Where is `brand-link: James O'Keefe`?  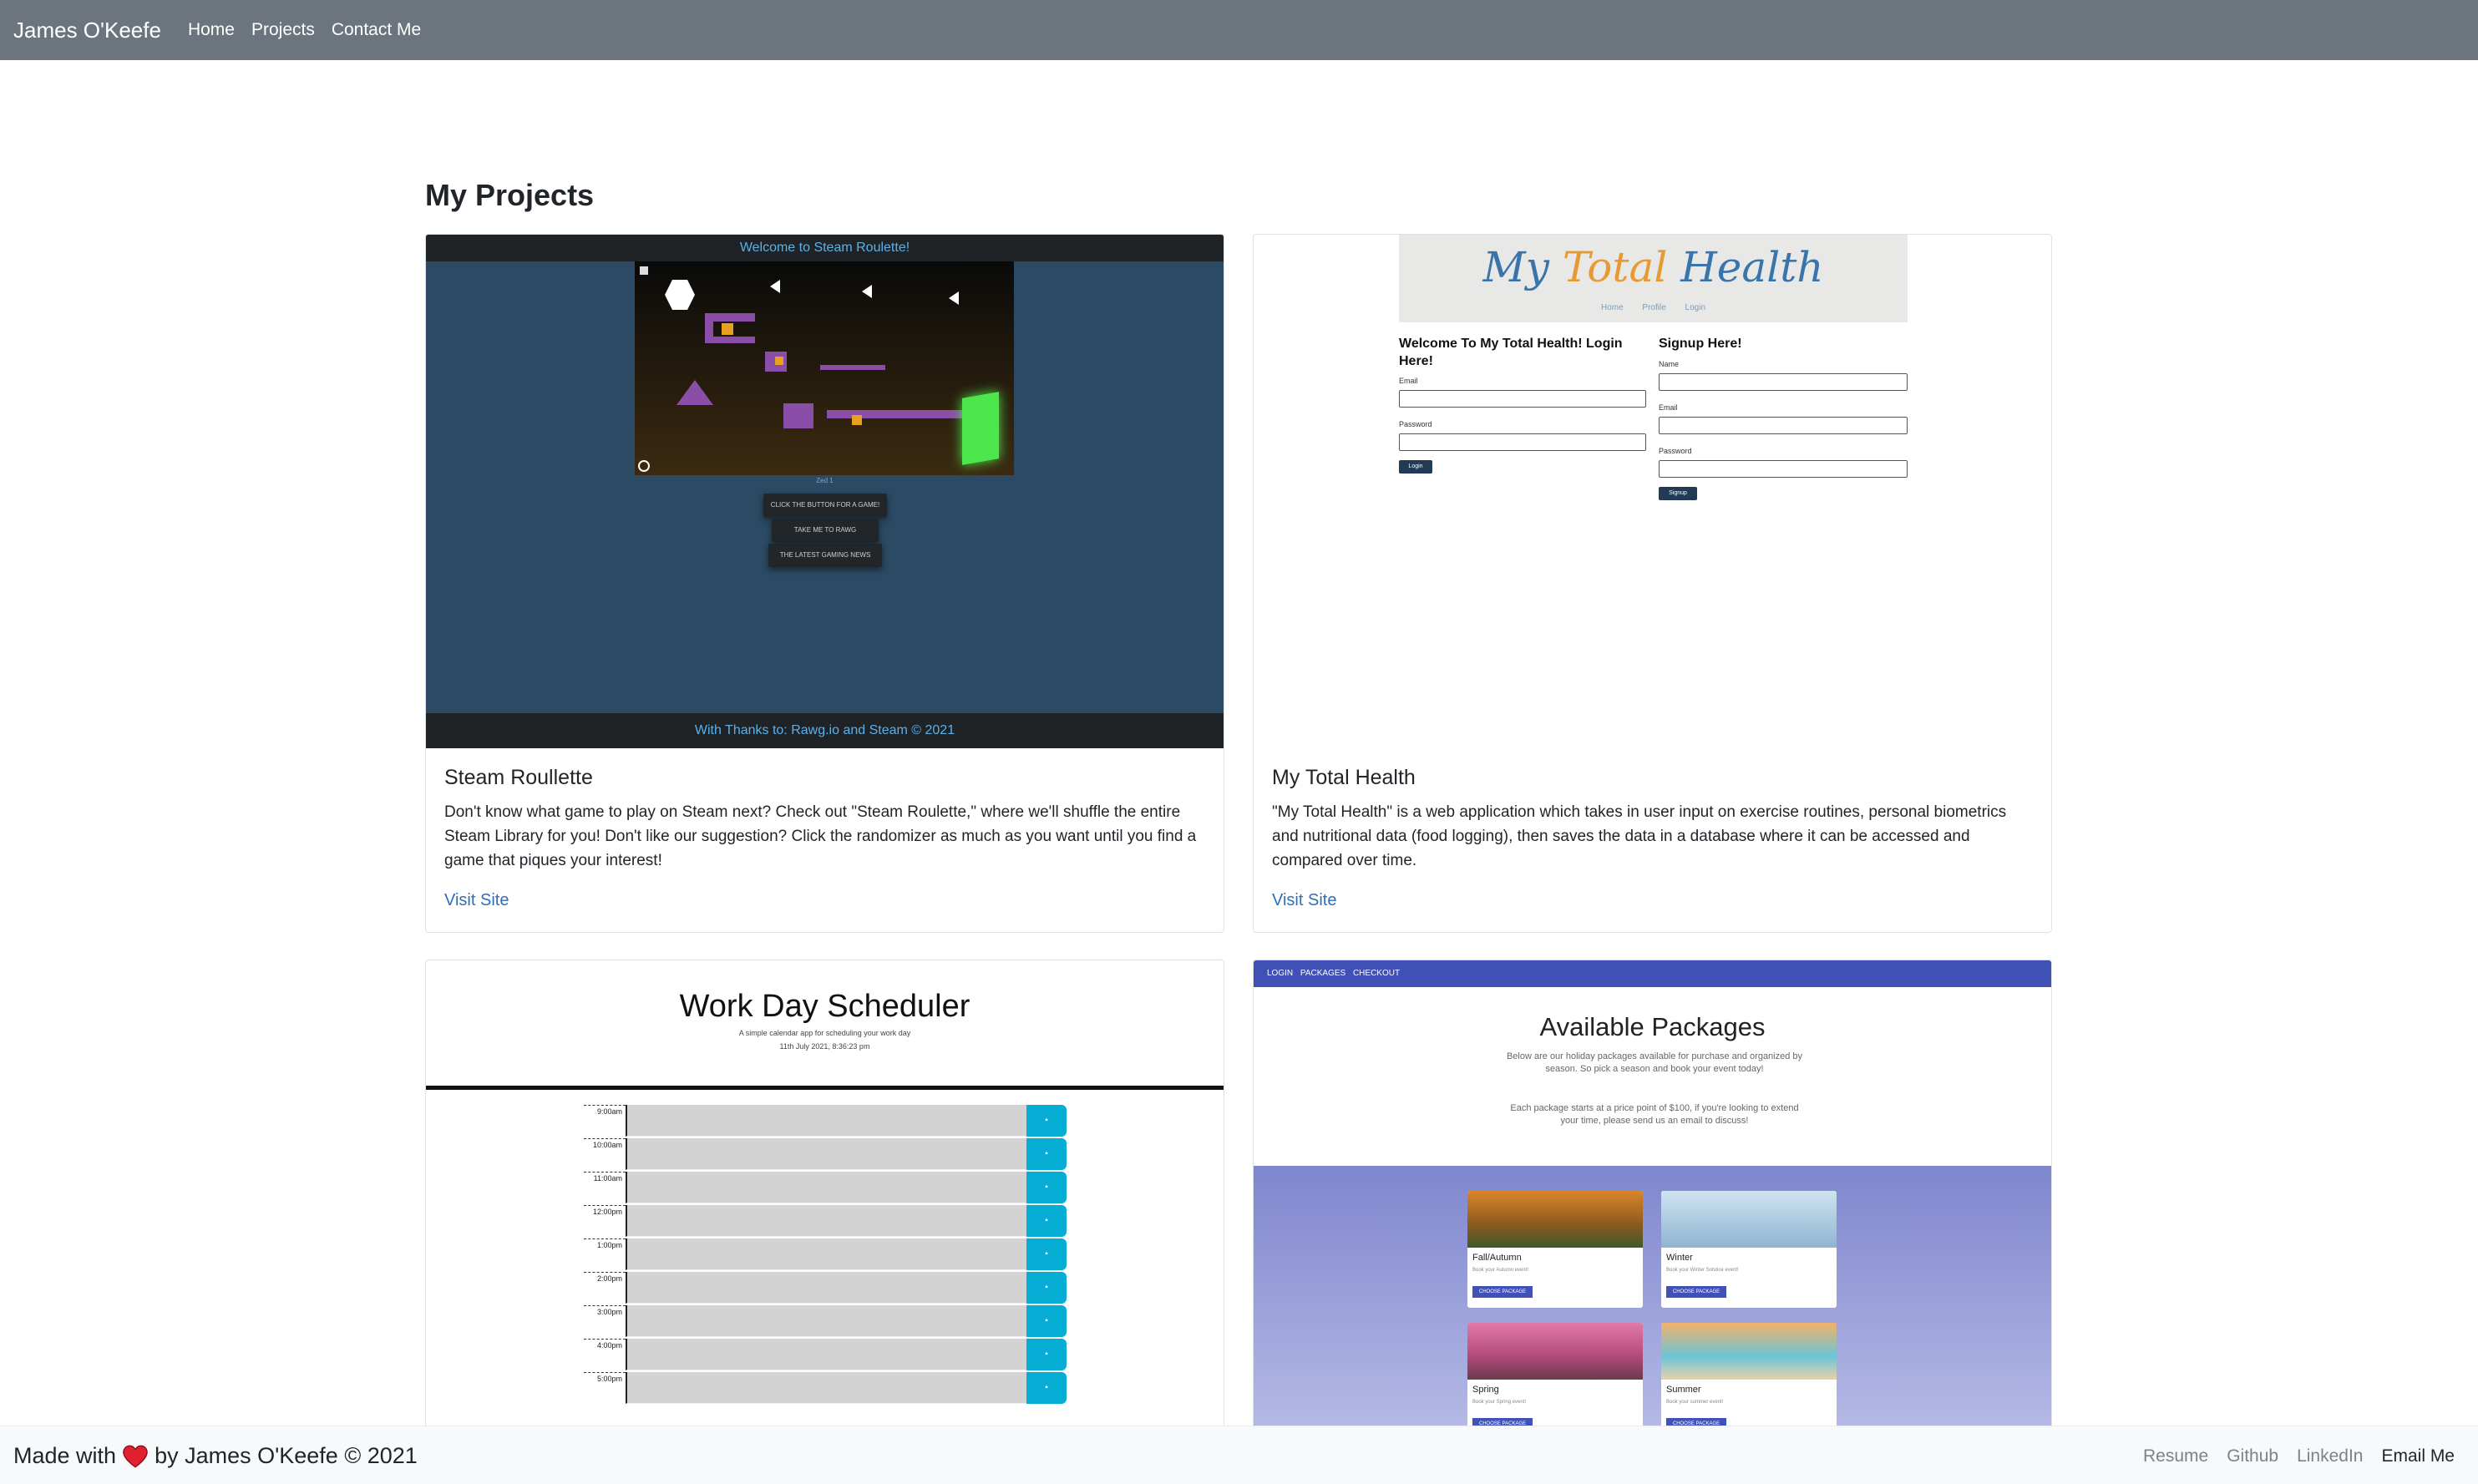
brand-link: James O'Keefe is located at coordinates (87, 31).